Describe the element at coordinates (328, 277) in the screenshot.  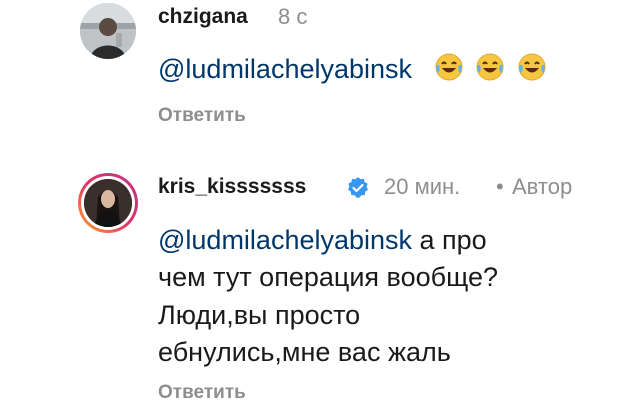
I see `comment-text-line-2: чем тут операция вообще?` at that location.